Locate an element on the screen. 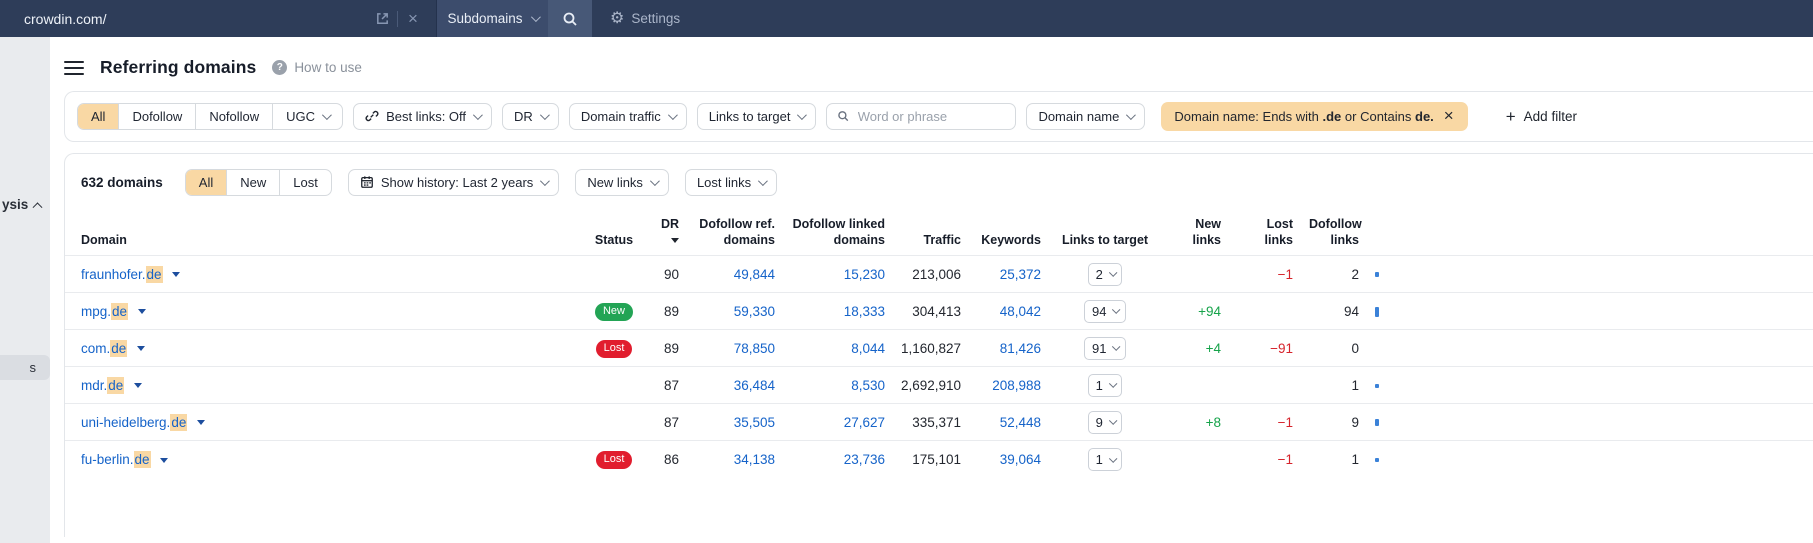  dofollow-links-cell: 0 is located at coordinates (1334, 348).